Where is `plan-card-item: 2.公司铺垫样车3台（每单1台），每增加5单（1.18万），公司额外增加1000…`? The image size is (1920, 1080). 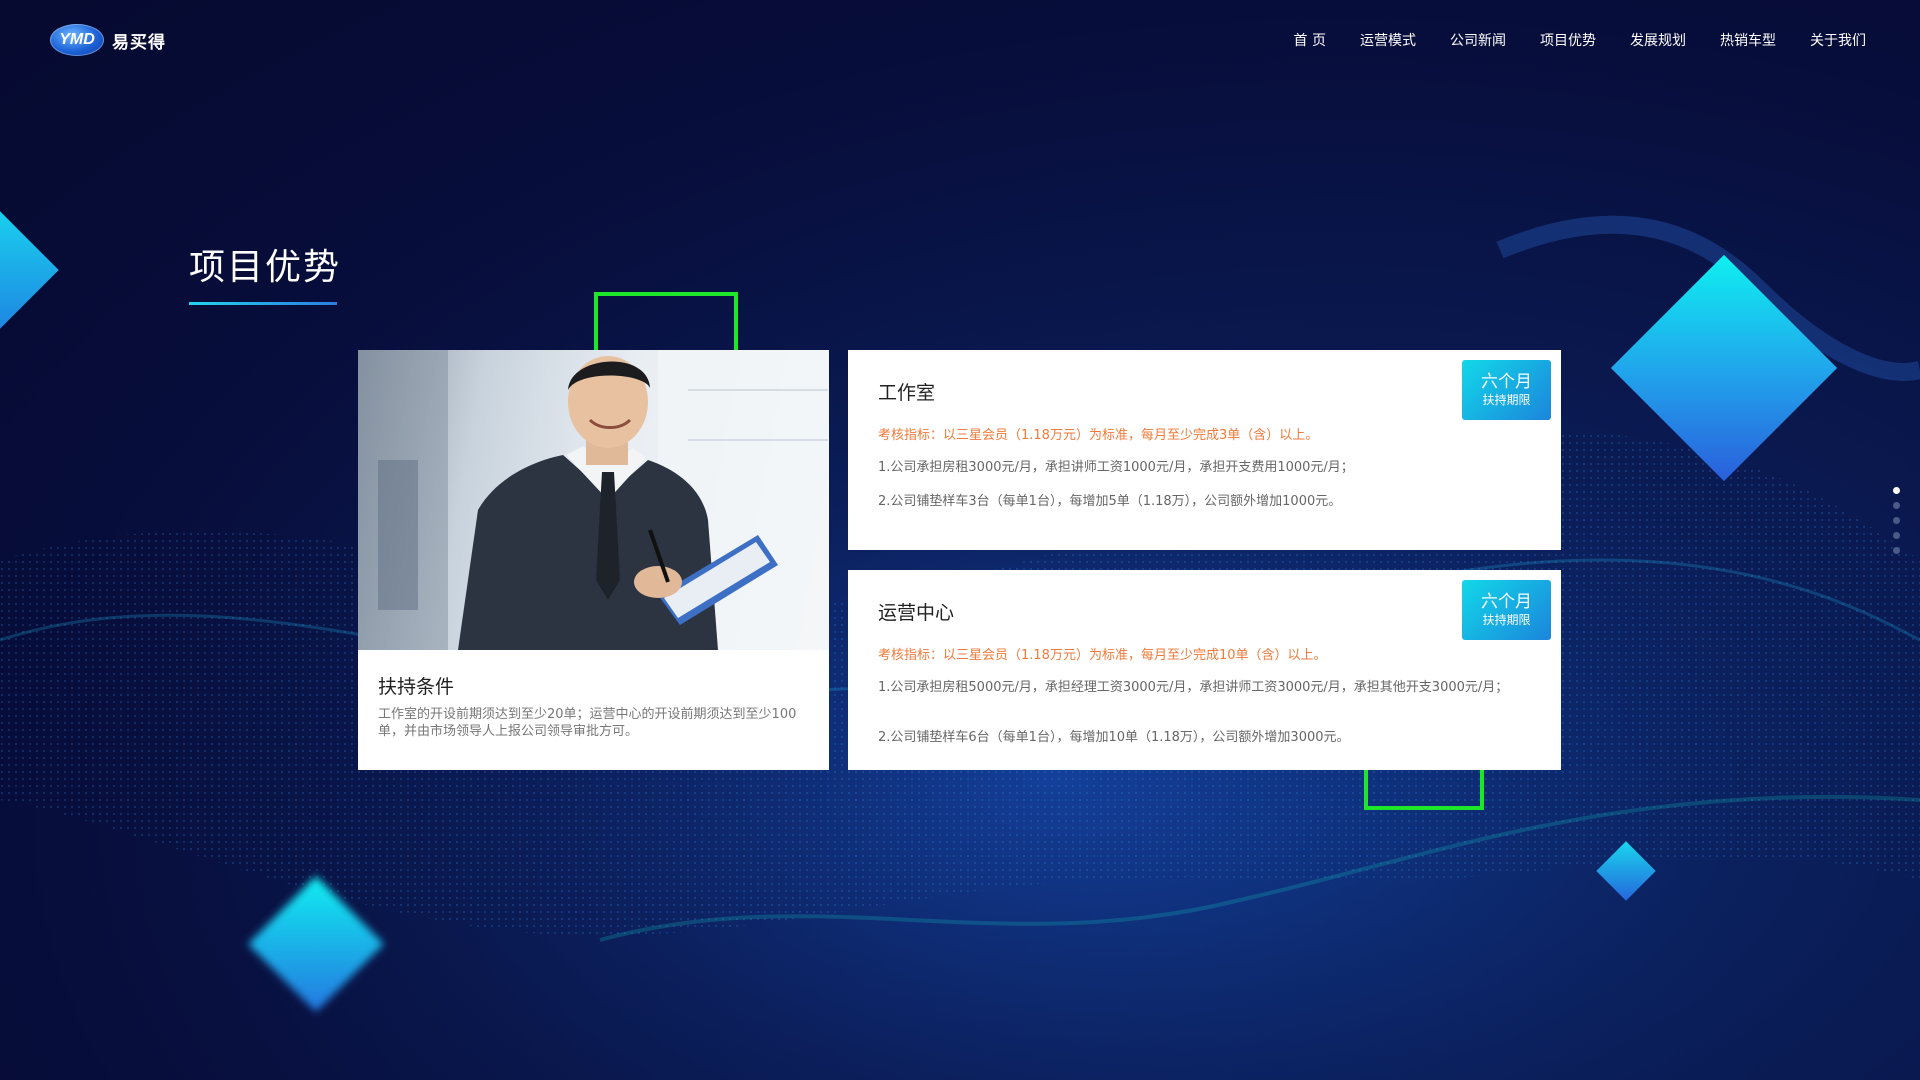 plan-card-item: 2.公司铺垫样车3台（每单1台），每增加5单（1.18万），公司额外增加1000… is located at coordinates (1110, 501).